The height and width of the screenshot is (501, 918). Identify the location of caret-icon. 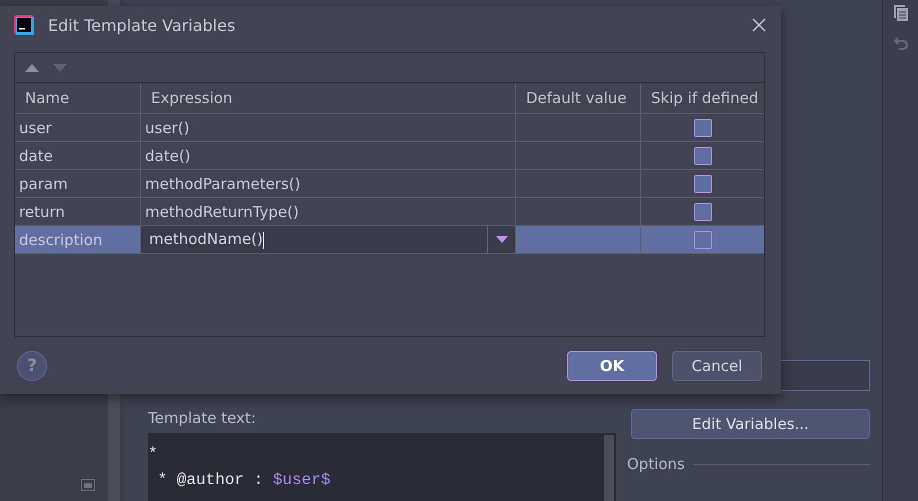
(502, 239).